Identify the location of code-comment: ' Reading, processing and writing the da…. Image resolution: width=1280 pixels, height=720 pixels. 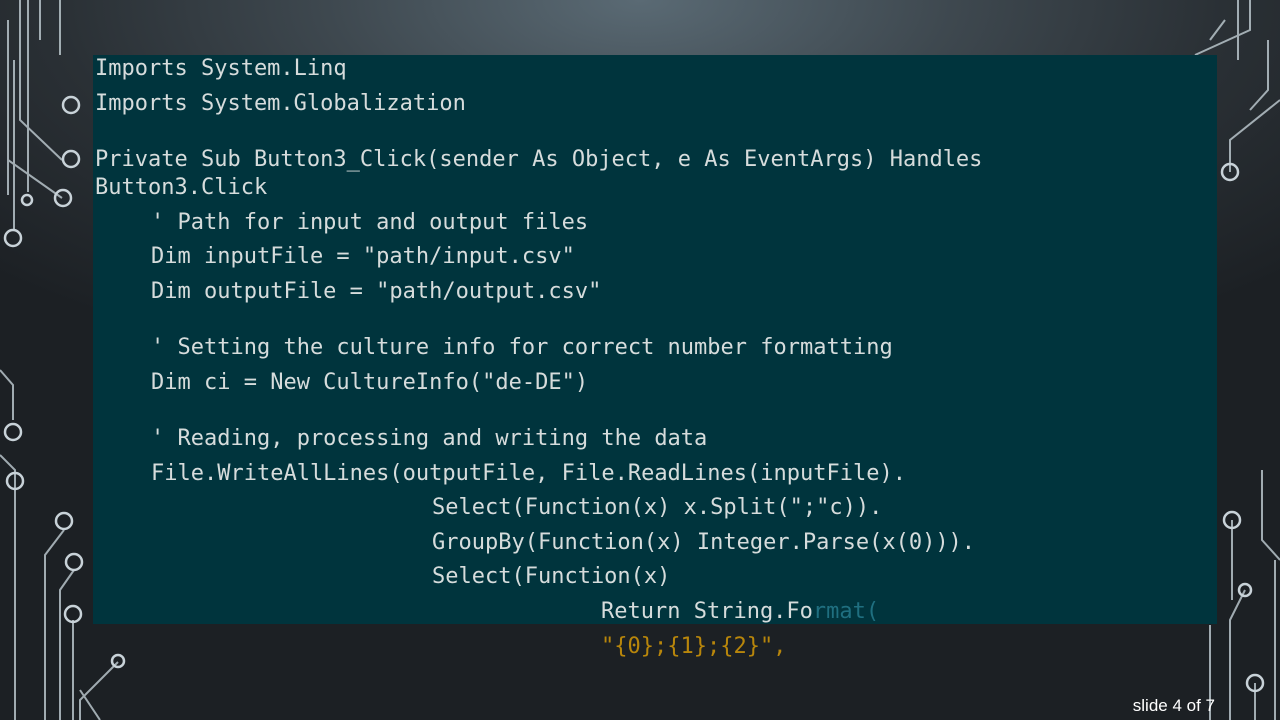
(429, 438).